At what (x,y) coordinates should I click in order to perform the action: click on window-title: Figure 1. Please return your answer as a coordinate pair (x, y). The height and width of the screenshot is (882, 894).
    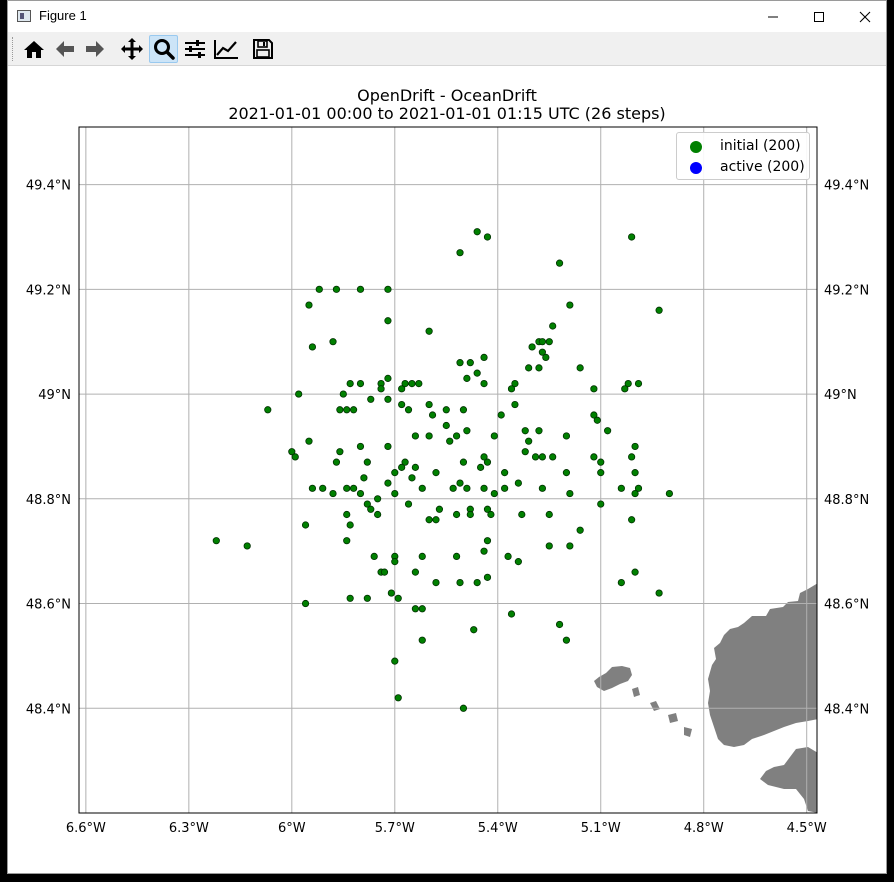
    Looking at the image, I should click on (63, 15).